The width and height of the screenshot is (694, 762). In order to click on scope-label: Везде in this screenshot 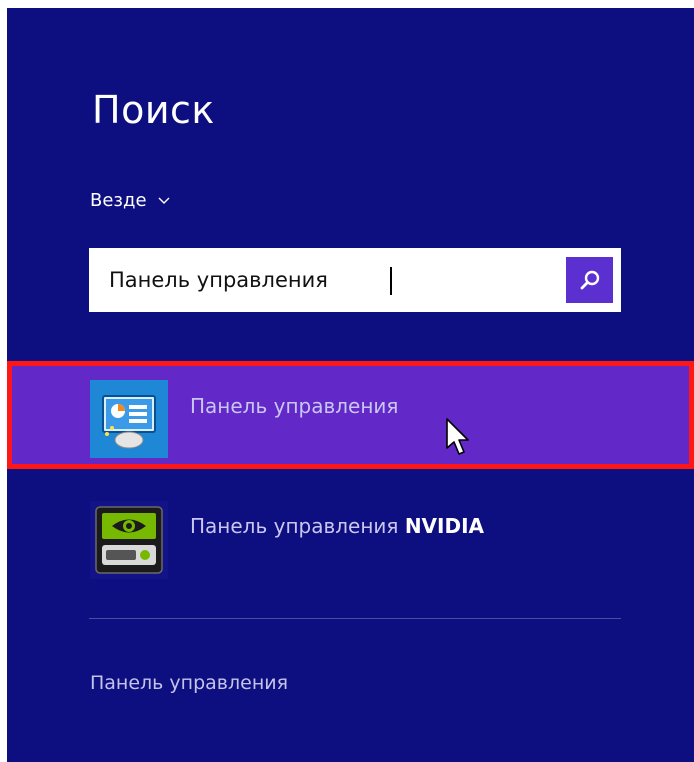, I will do `click(118, 200)`.